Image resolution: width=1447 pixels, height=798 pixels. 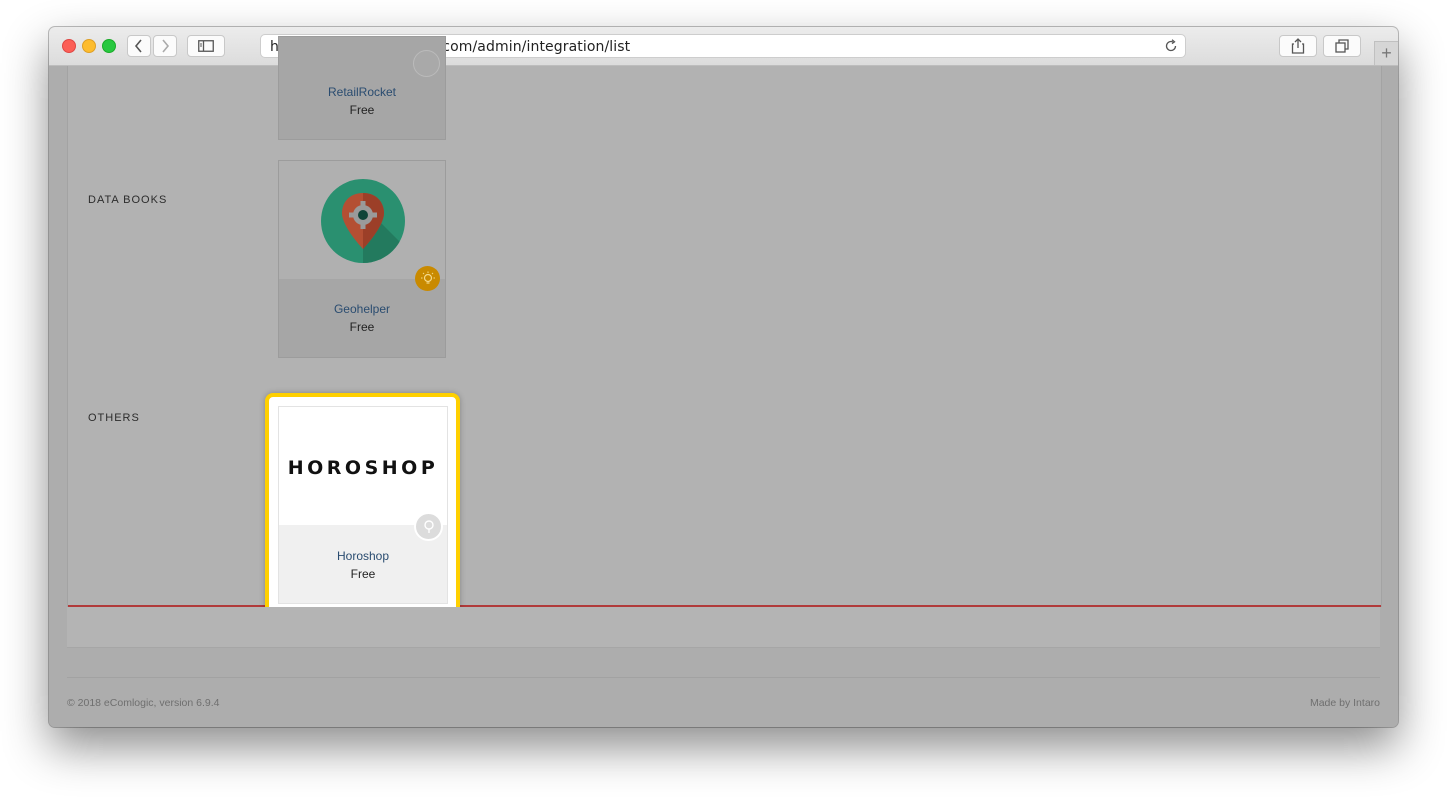 I want to click on card-name: RetailRocket, so click(x=362, y=92).